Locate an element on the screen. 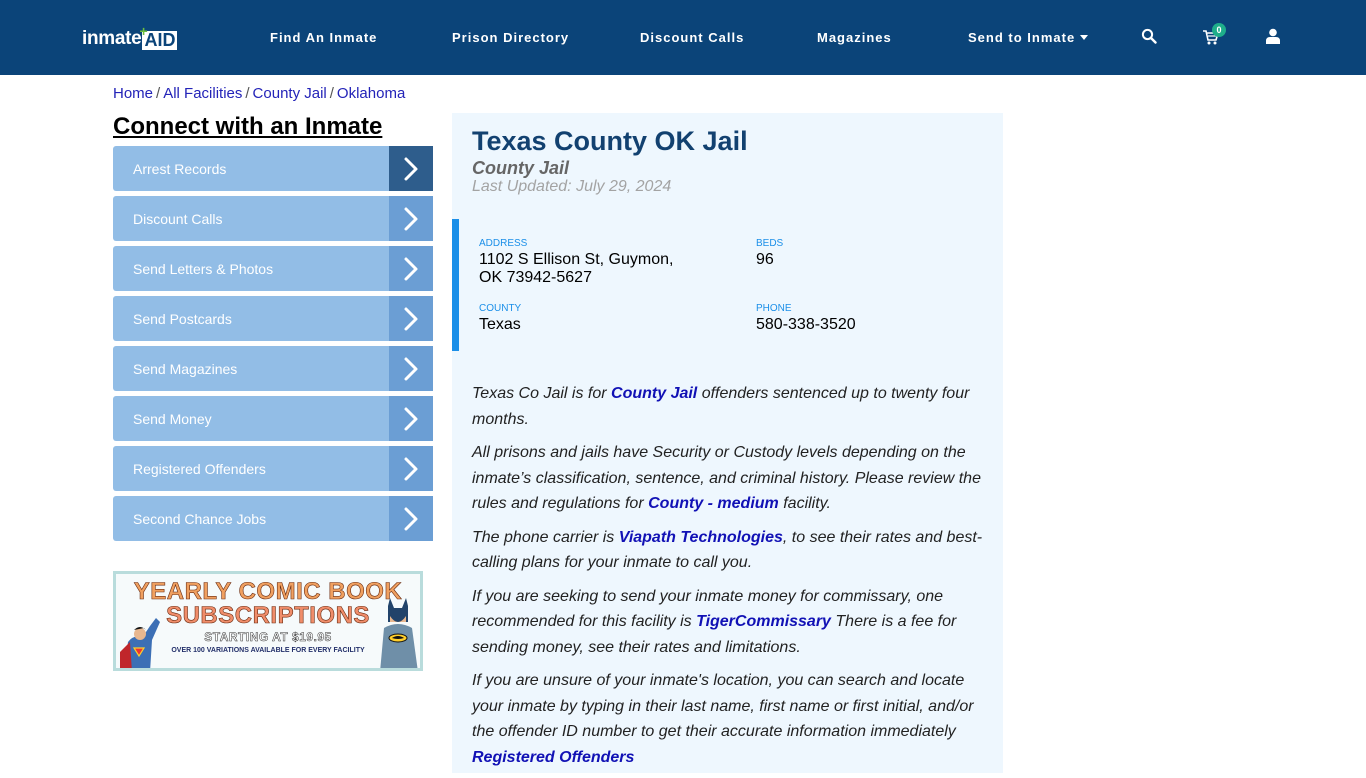 The width and height of the screenshot is (1366, 778). user-icon is located at coordinates (1273, 36).